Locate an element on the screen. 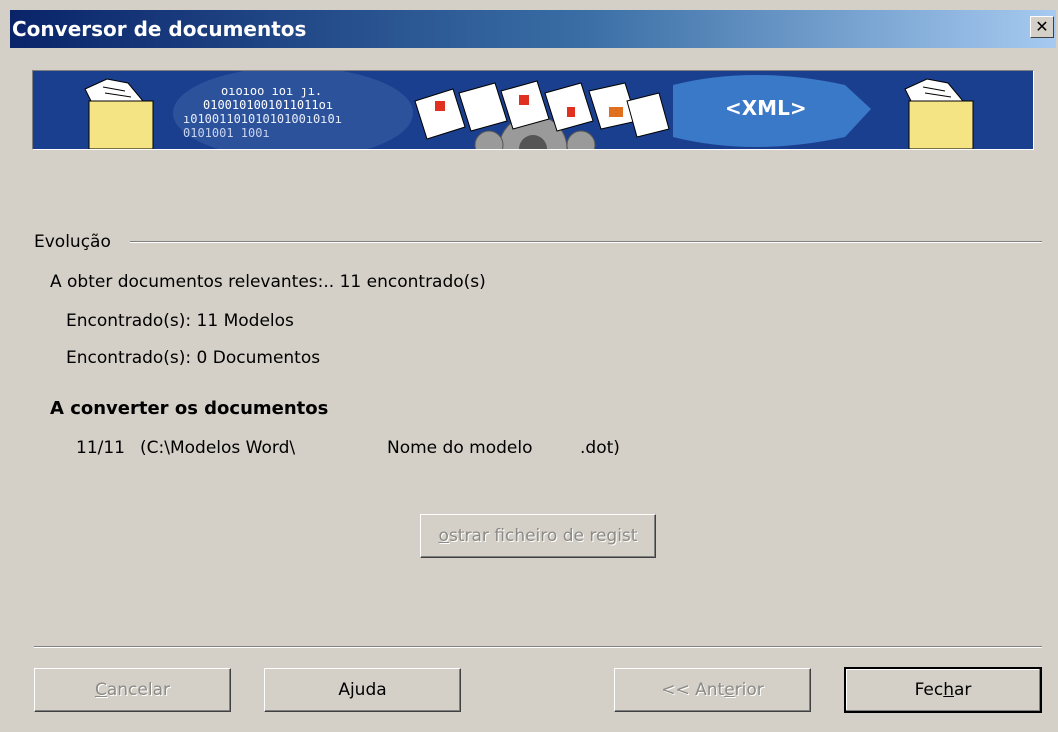 Image resolution: width=1058 pixels, height=732 pixels. progress-group-label: Evolução is located at coordinates (72, 242).